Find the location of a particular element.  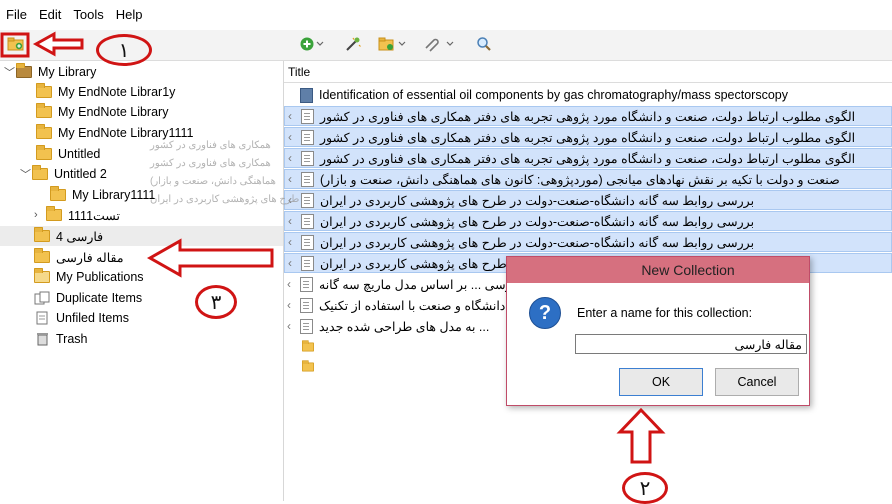

tree-label: Untitled 2 is located at coordinates (80, 174).